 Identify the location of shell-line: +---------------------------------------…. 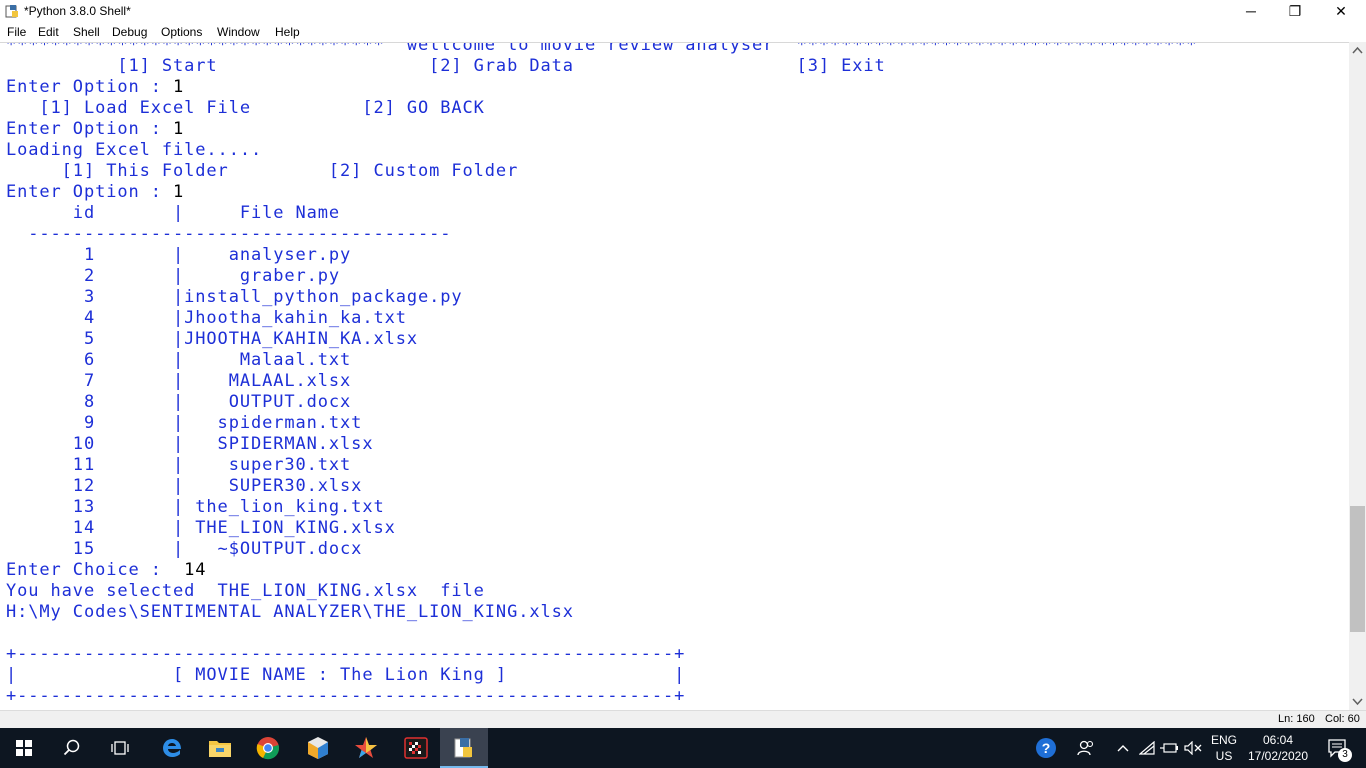
(345, 696).